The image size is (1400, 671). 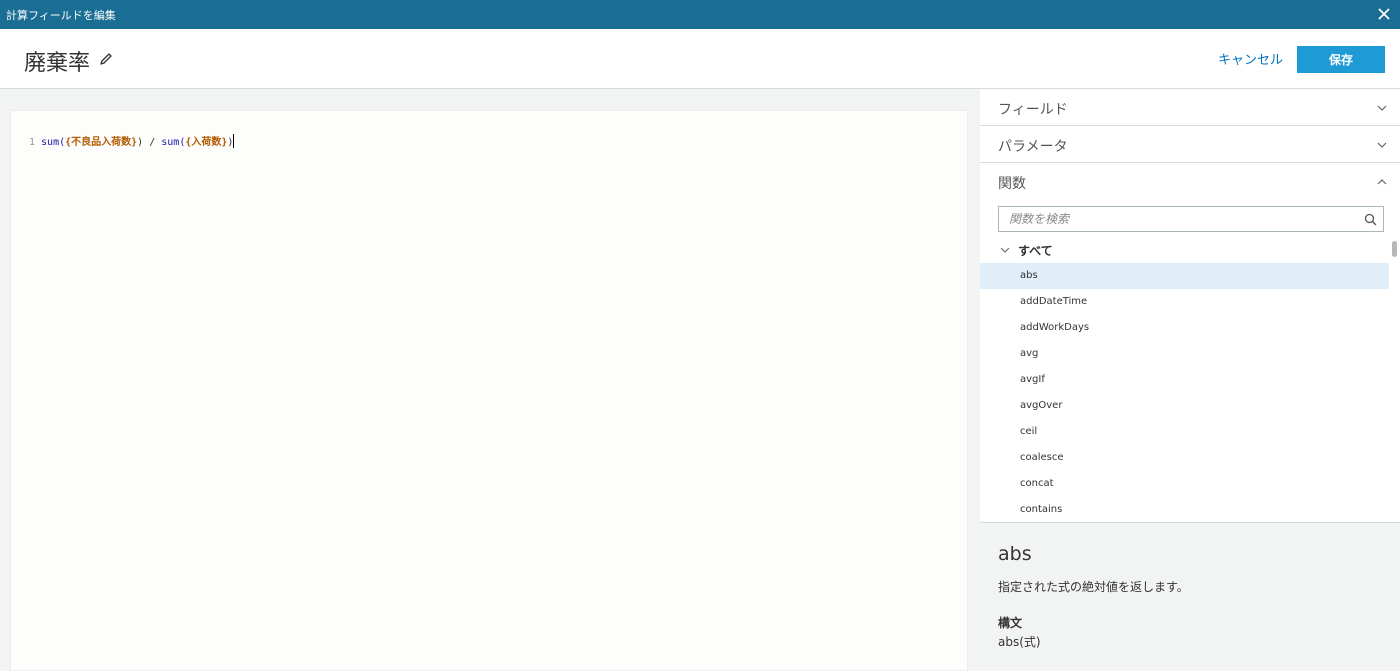 What do you see at coordinates (1012, 184) in the screenshot?
I see `section-functions-label: 関数` at bounding box center [1012, 184].